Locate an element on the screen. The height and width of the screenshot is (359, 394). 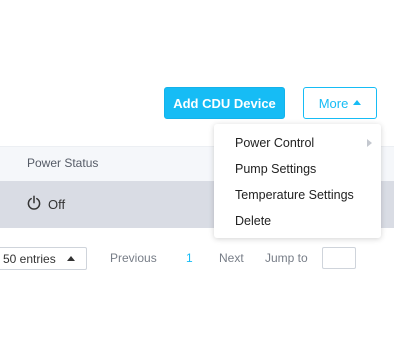
menu-item-pump-settings: Pump Settings is located at coordinates (297, 169).